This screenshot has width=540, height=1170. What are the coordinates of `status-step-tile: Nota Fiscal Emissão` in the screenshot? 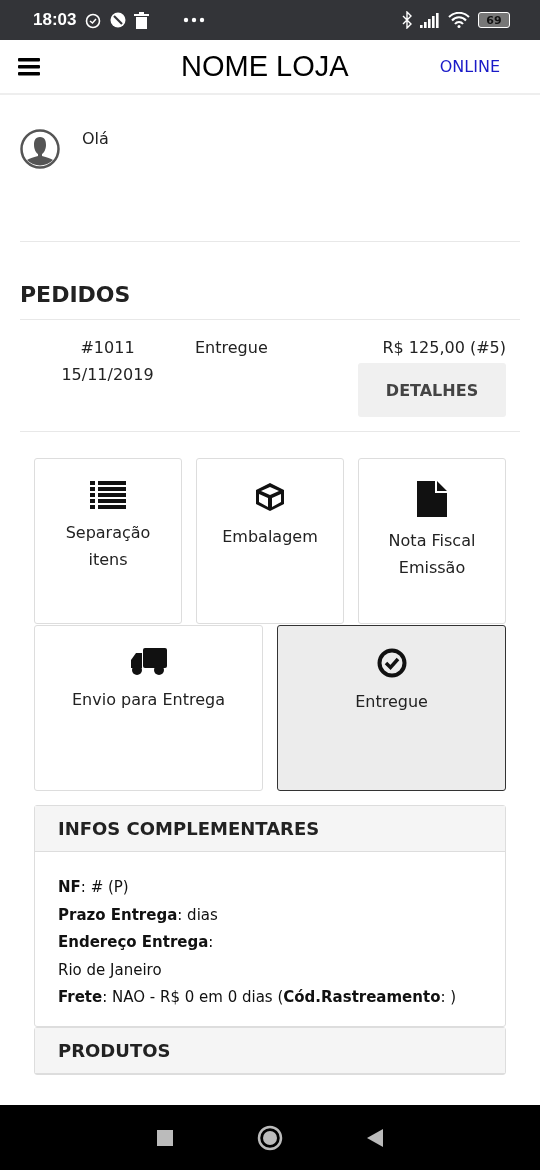 It's located at (432, 541).